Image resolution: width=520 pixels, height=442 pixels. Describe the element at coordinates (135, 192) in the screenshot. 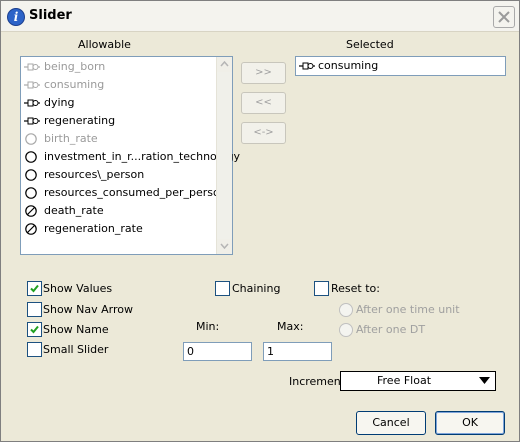

I see `list-item-label: resources_consumed_per_person` at that location.